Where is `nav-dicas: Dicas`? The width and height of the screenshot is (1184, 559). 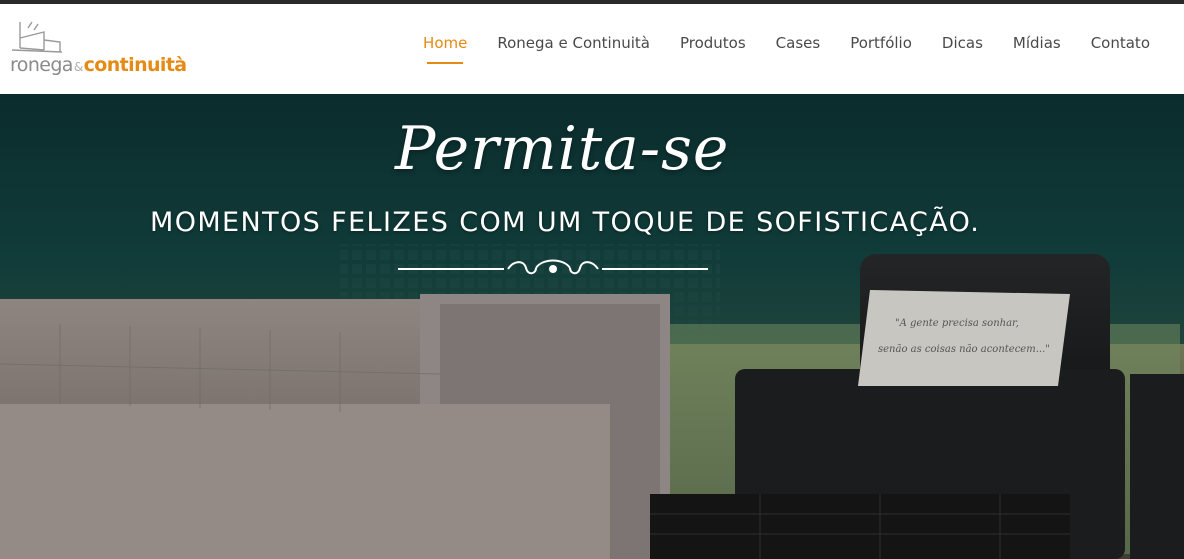
nav-dicas: Dicas is located at coordinates (962, 43).